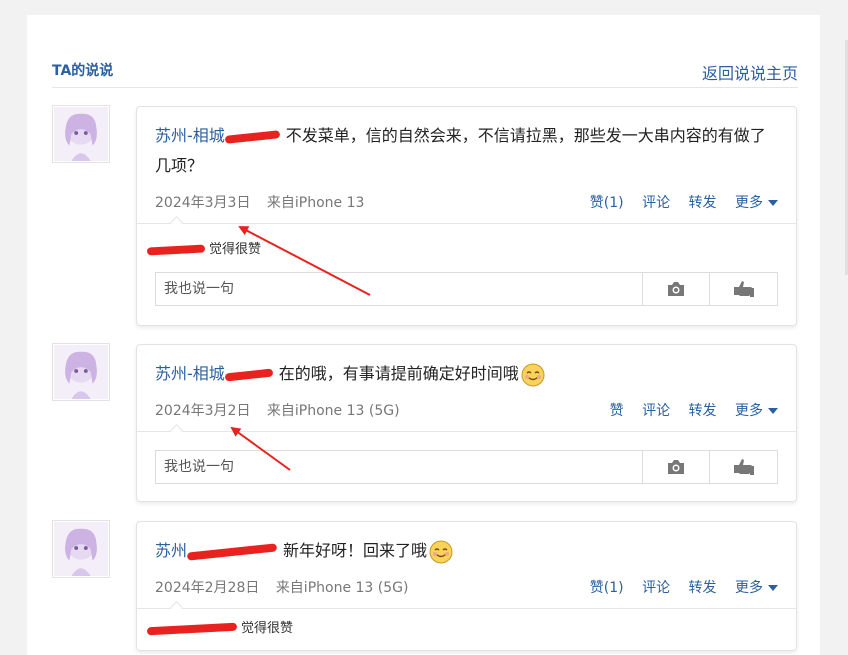 This screenshot has width=848, height=655. Describe the element at coordinates (398, 373) in the screenshot. I see `post-content: 在的哦，有事请提前确定好时间哦` at that location.